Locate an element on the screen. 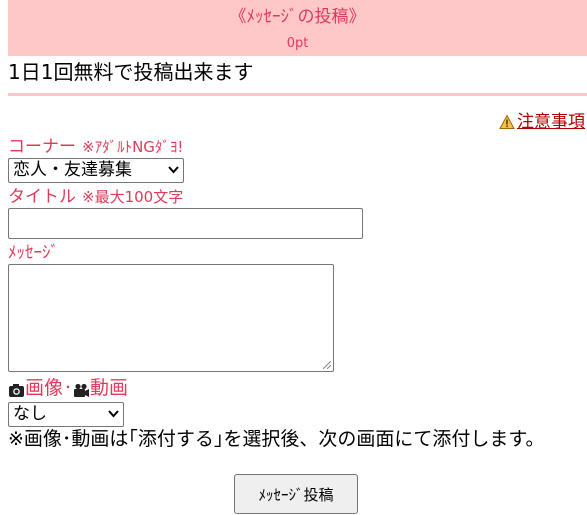 This screenshot has width=587, height=515. title-label-text: タイトル is located at coordinates (42, 197).